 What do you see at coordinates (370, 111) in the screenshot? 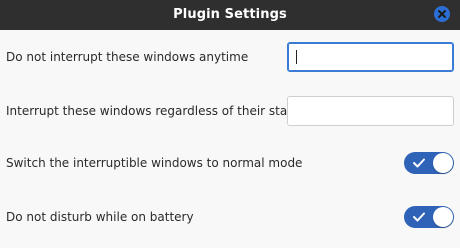
I see `force-interrupt-windows-input` at bounding box center [370, 111].